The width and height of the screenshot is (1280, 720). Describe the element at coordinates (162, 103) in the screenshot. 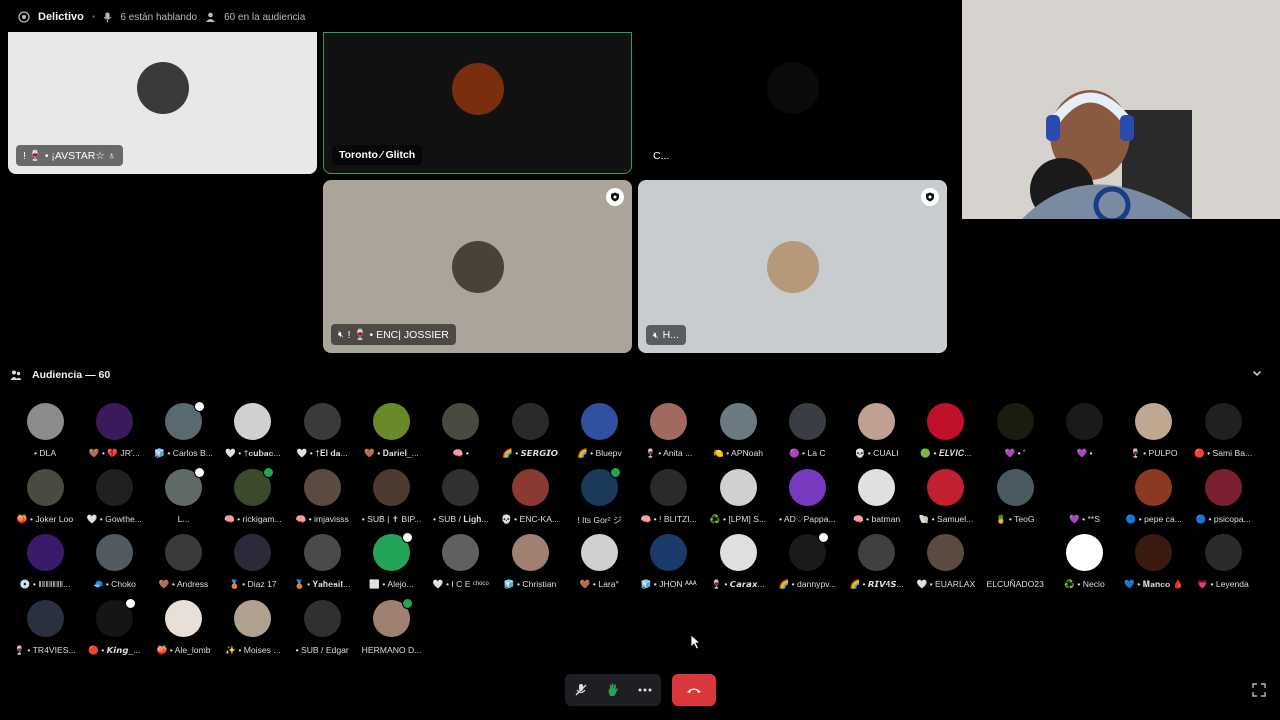

I see `speaker-tile: ! 🍷 • ¡AVSTAR☆ ♁` at that location.